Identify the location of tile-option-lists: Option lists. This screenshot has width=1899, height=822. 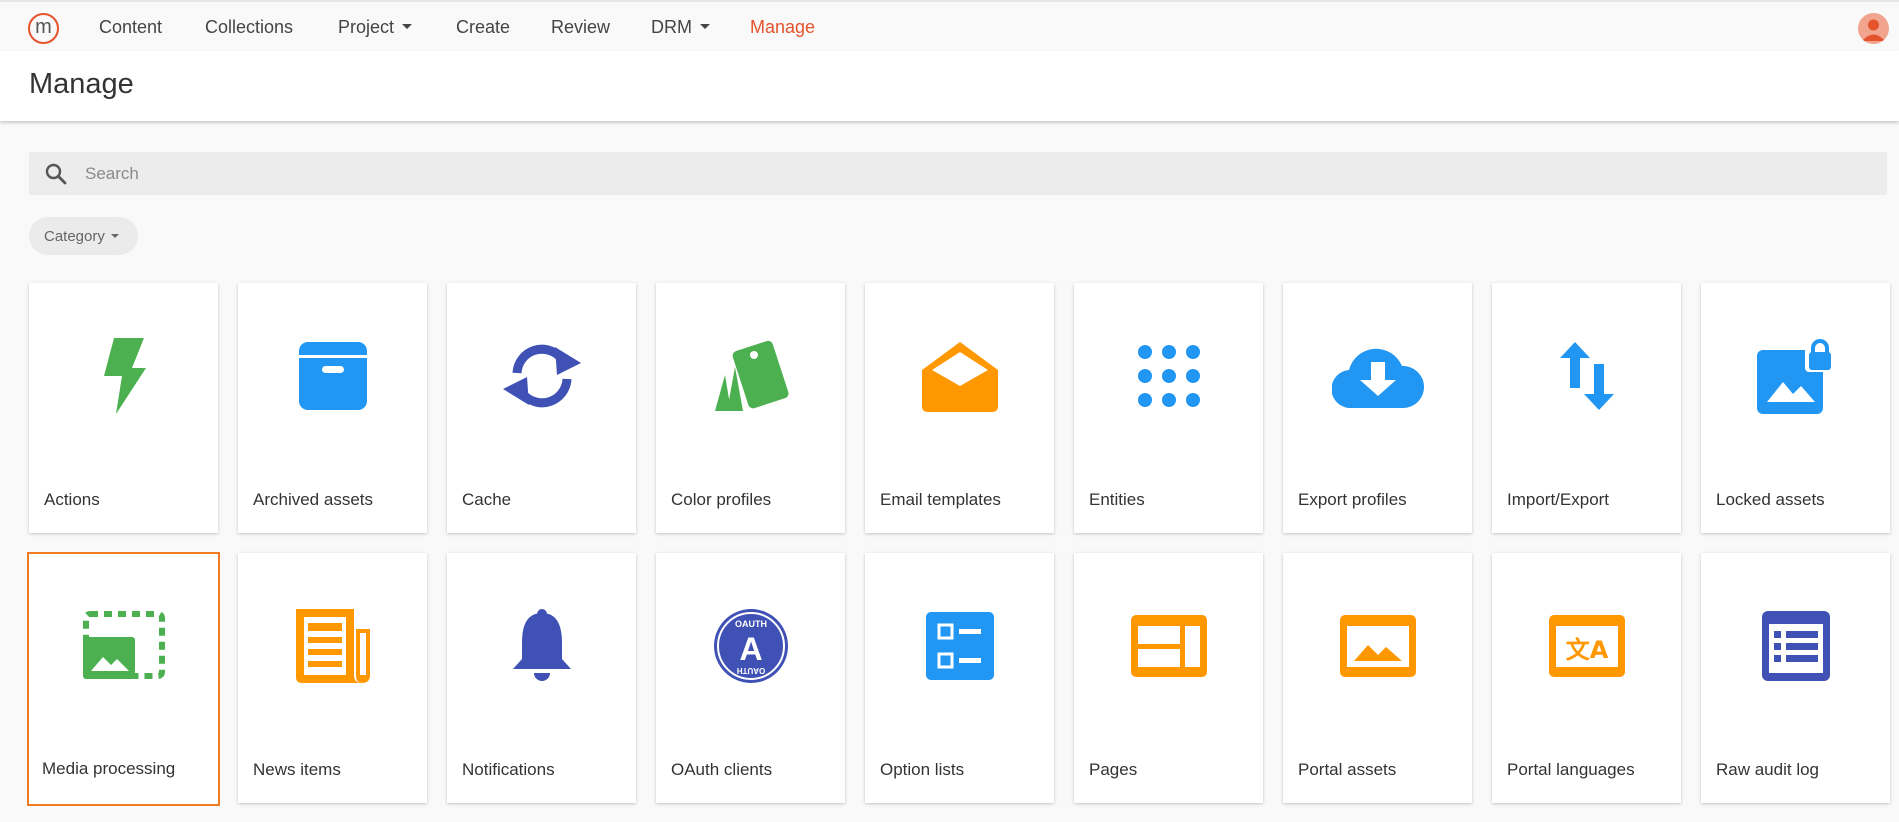
(959, 678).